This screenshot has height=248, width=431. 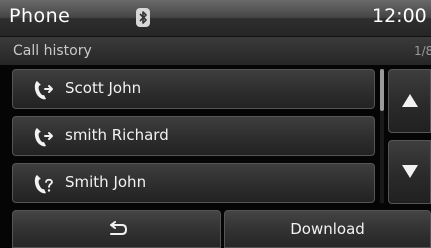 I want to click on contact-name: Scott John, so click(x=103, y=88).